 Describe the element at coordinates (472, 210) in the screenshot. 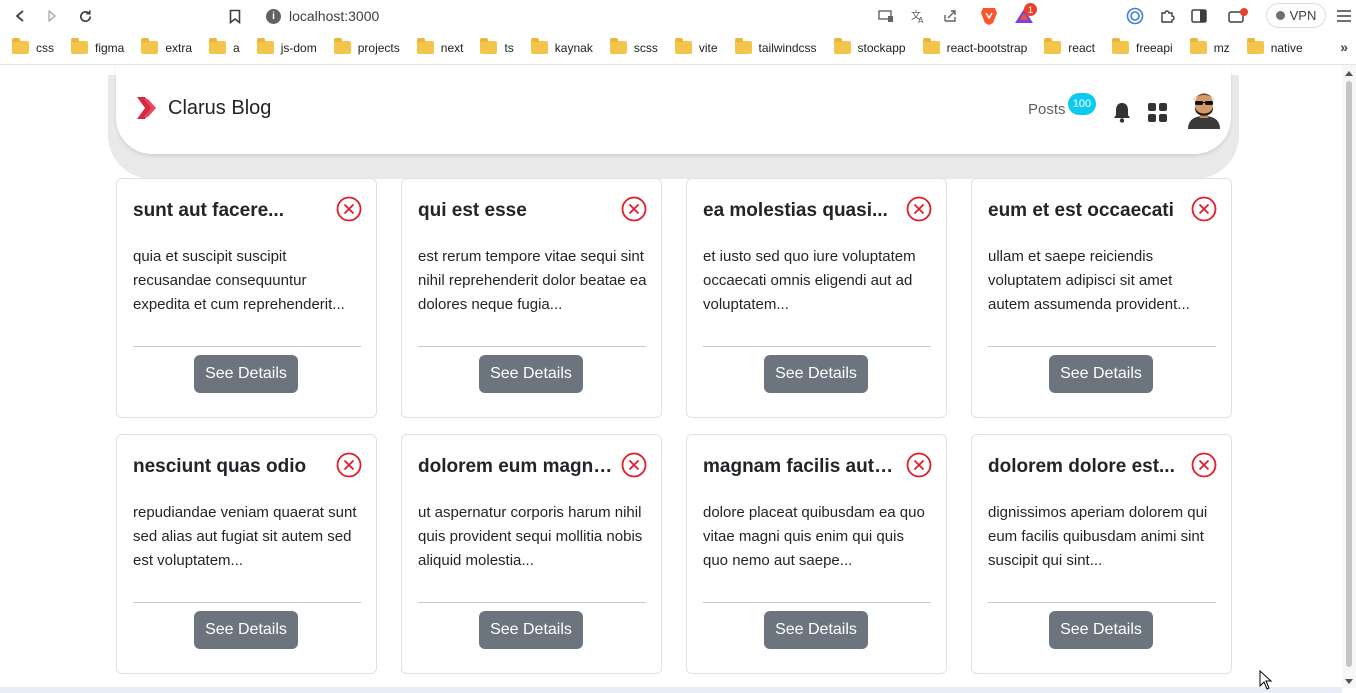

I see `card-title: qui est esse` at that location.